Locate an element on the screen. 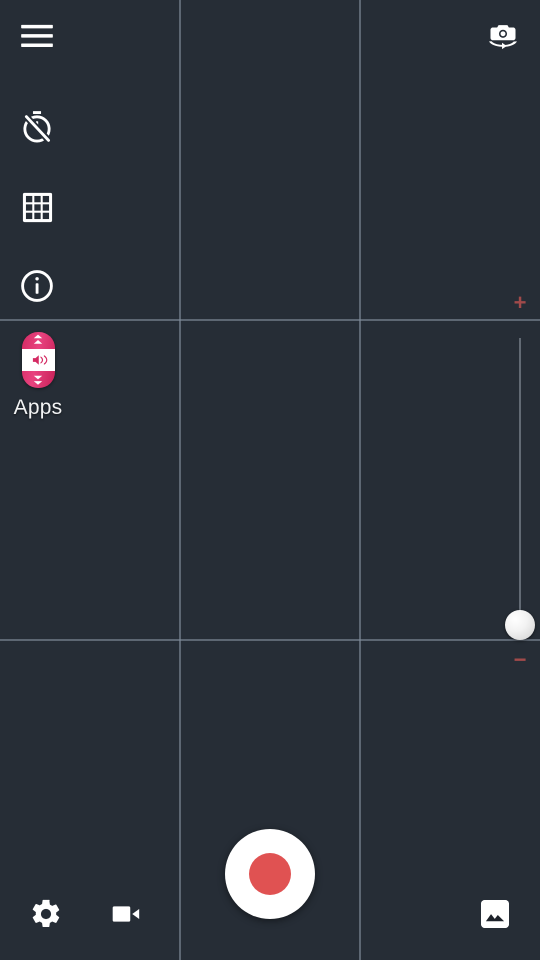  apps-shortcut-label: Apps is located at coordinates (38, 407).